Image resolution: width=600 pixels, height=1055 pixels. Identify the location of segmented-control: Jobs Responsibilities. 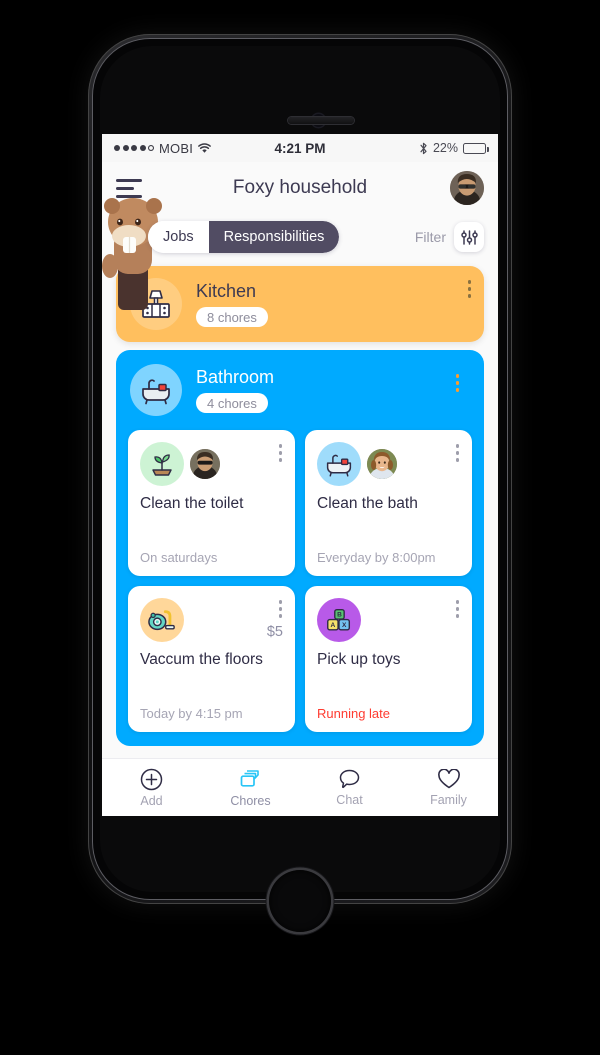
(244, 237).